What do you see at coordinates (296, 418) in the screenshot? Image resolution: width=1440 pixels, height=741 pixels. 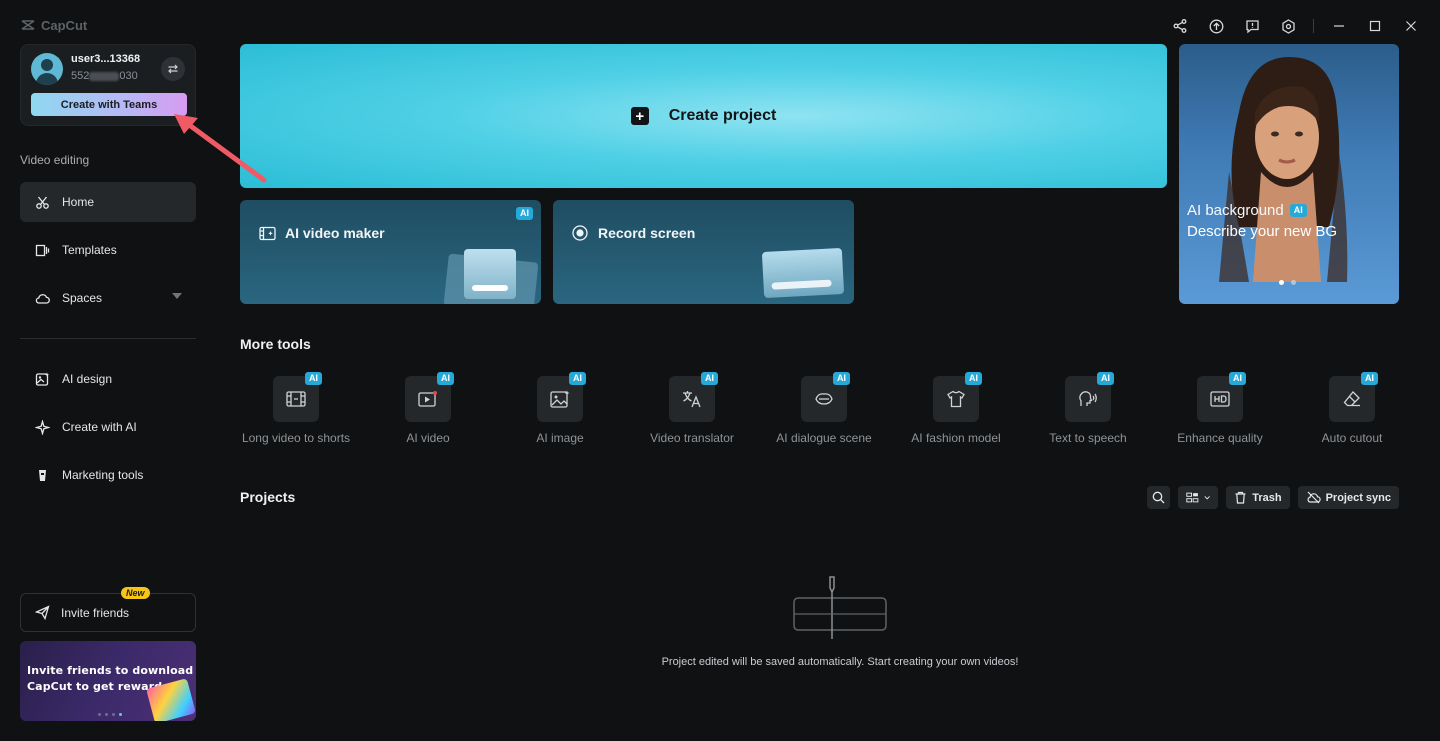 I see `tool-long-video-to-shorts: AI Long video to shorts` at bounding box center [296, 418].